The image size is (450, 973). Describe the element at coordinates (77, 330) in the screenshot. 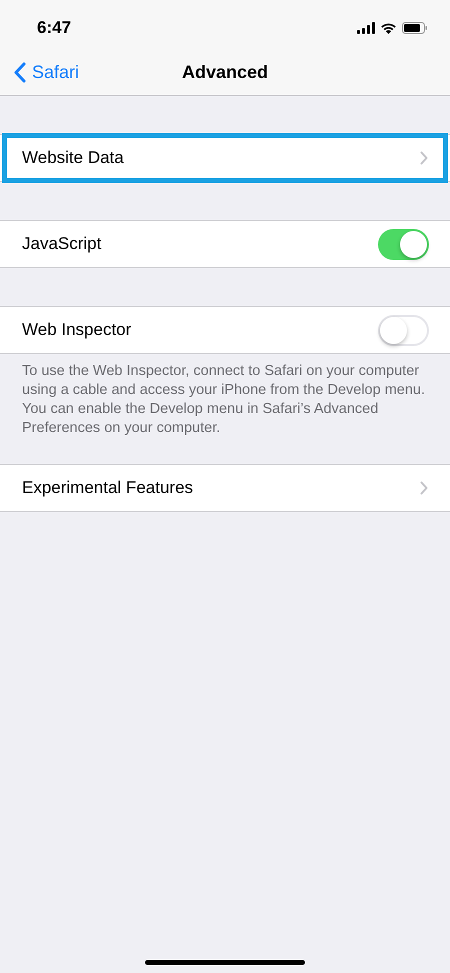

I see `row-label: Web Inspector` at that location.